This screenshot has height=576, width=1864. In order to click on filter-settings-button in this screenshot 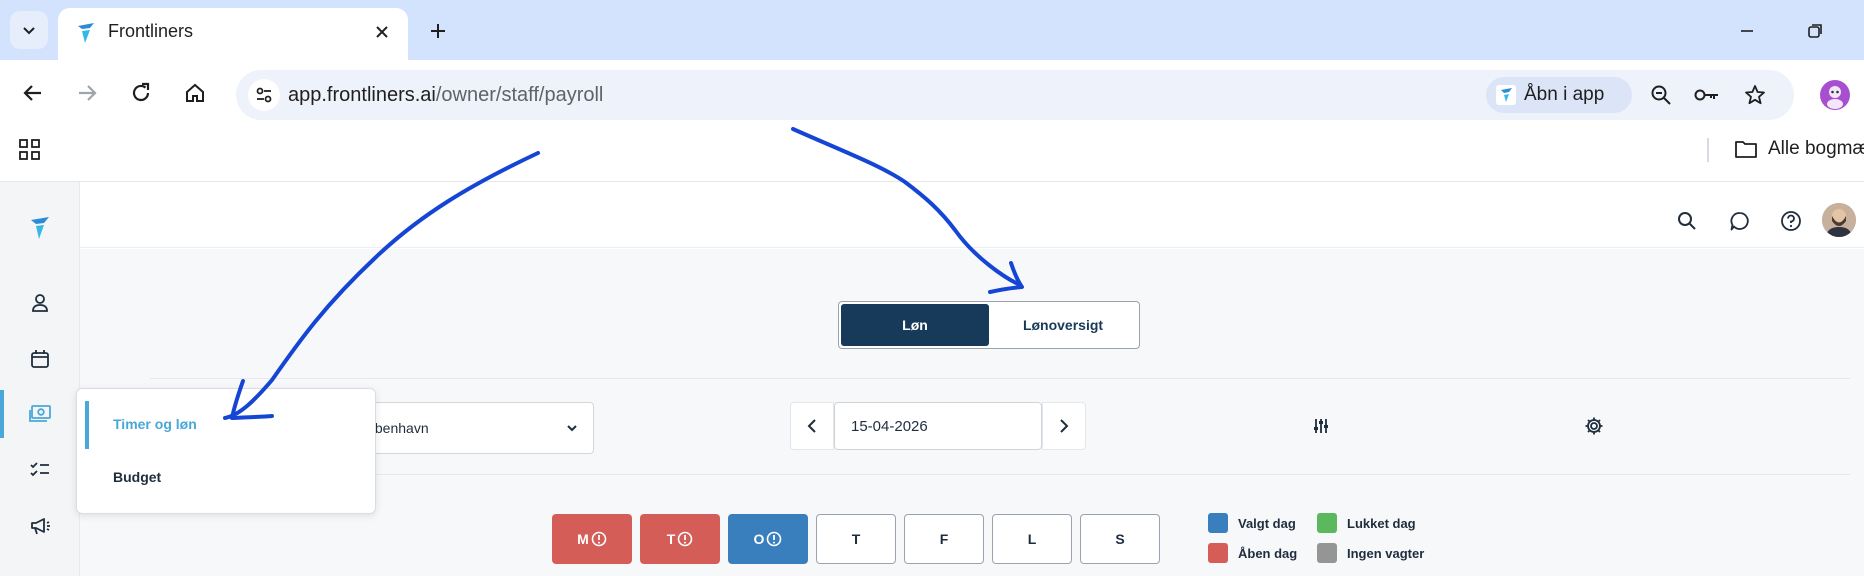, I will do `click(1321, 426)`.